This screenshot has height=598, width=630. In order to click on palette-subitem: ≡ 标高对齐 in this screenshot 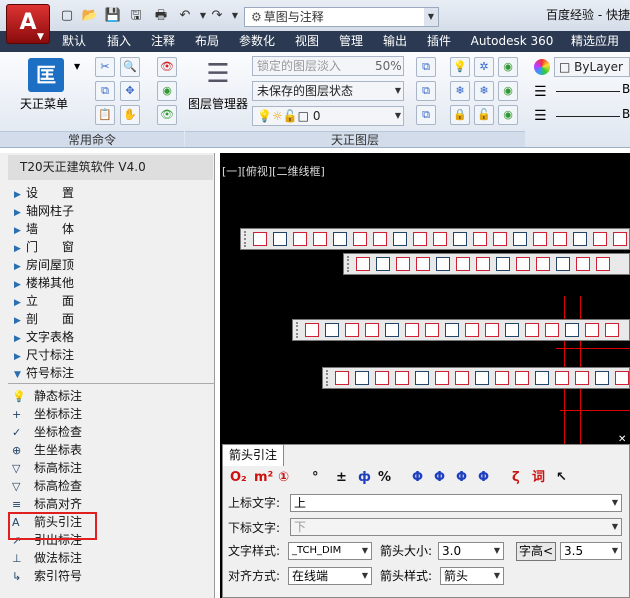, I will do `click(47, 504)`.